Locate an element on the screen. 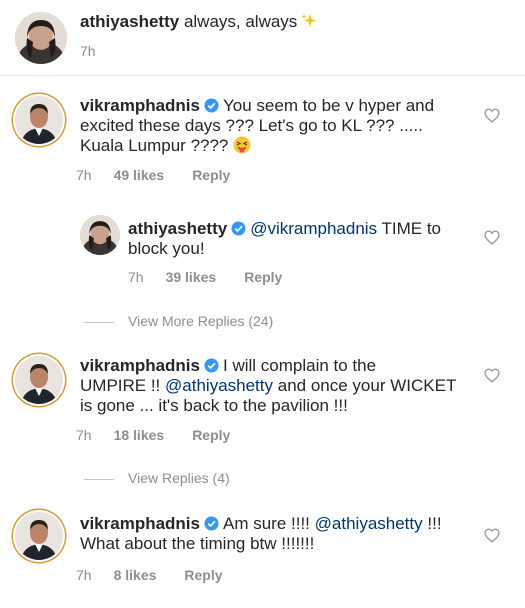  comment-line-1: You seem to be v hyper and is located at coordinates (329, 105).